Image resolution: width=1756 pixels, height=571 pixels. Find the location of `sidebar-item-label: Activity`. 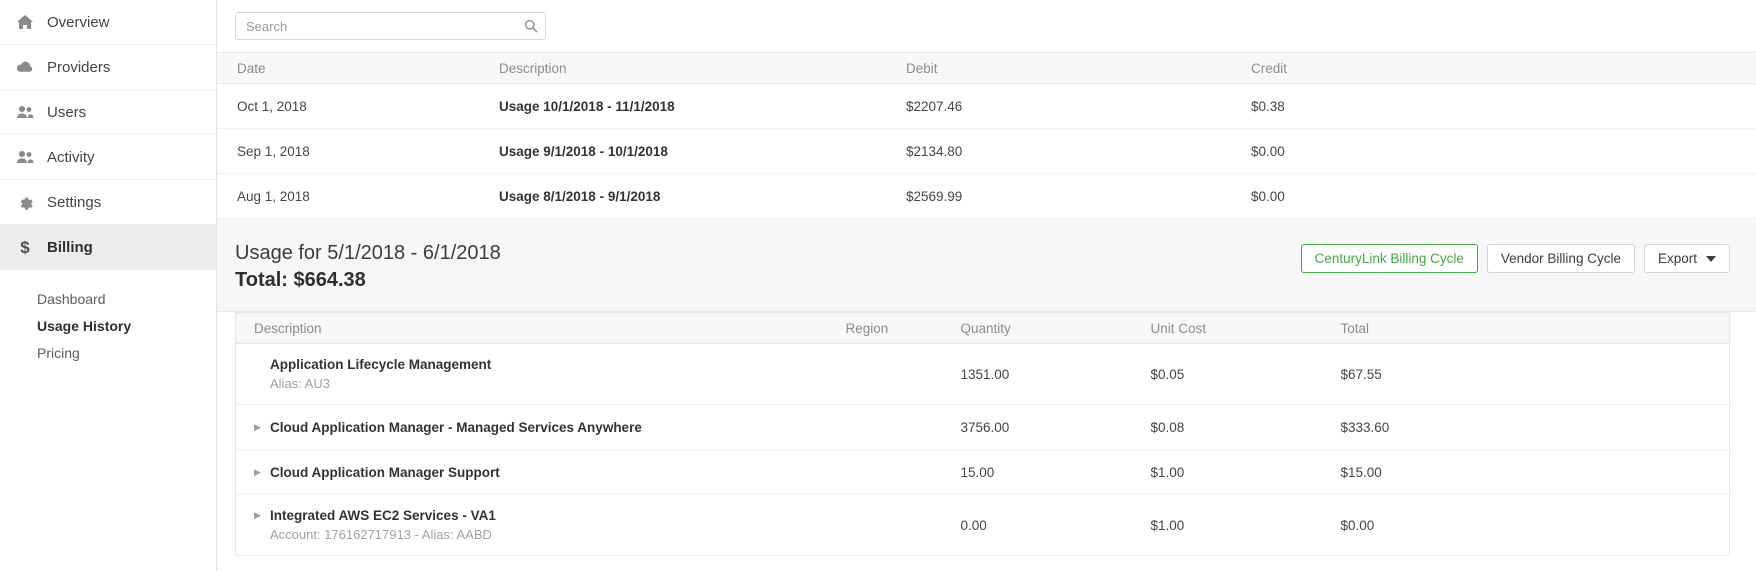

sidebar-item-label: Activity is located at coordinates (71, 157).